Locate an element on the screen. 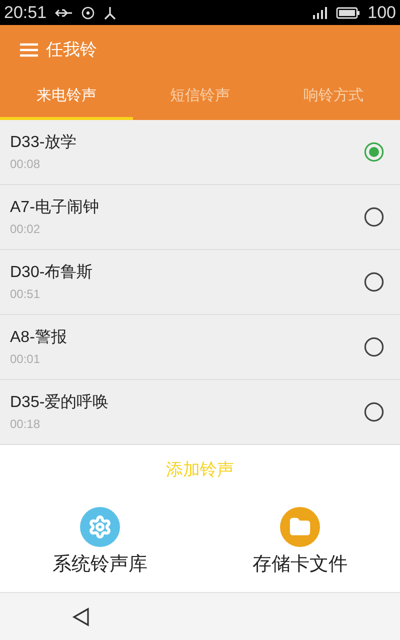 This screenshot has width=400, height=640. source-button: 系统铃声库 is located at coordinates (100, 543).